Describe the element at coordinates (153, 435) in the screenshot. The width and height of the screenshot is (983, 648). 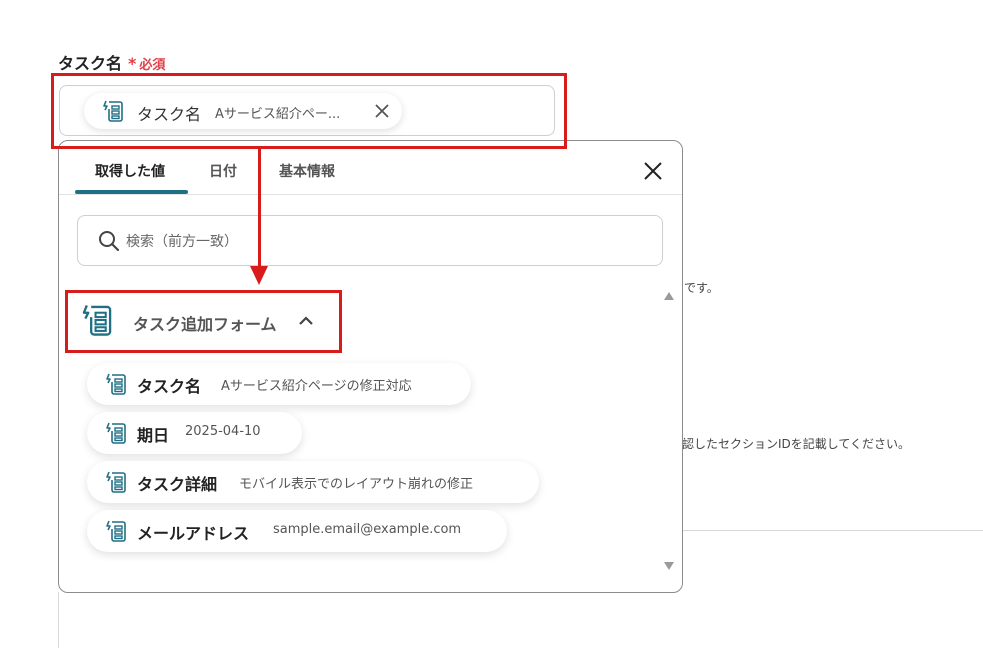
I see `item-name: 期日` at that location.